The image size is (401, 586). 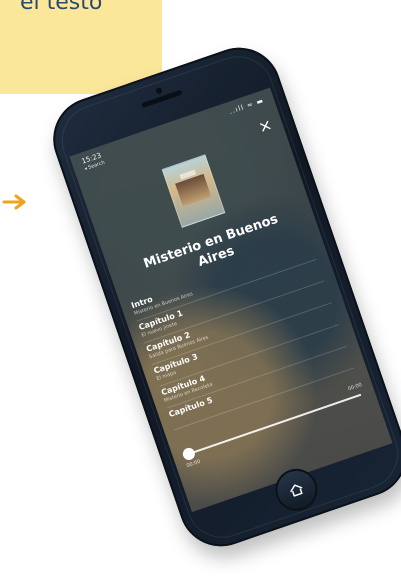 I want to click on status-icons: ..ıll ≈ ▬, so click(x=247, y=106).